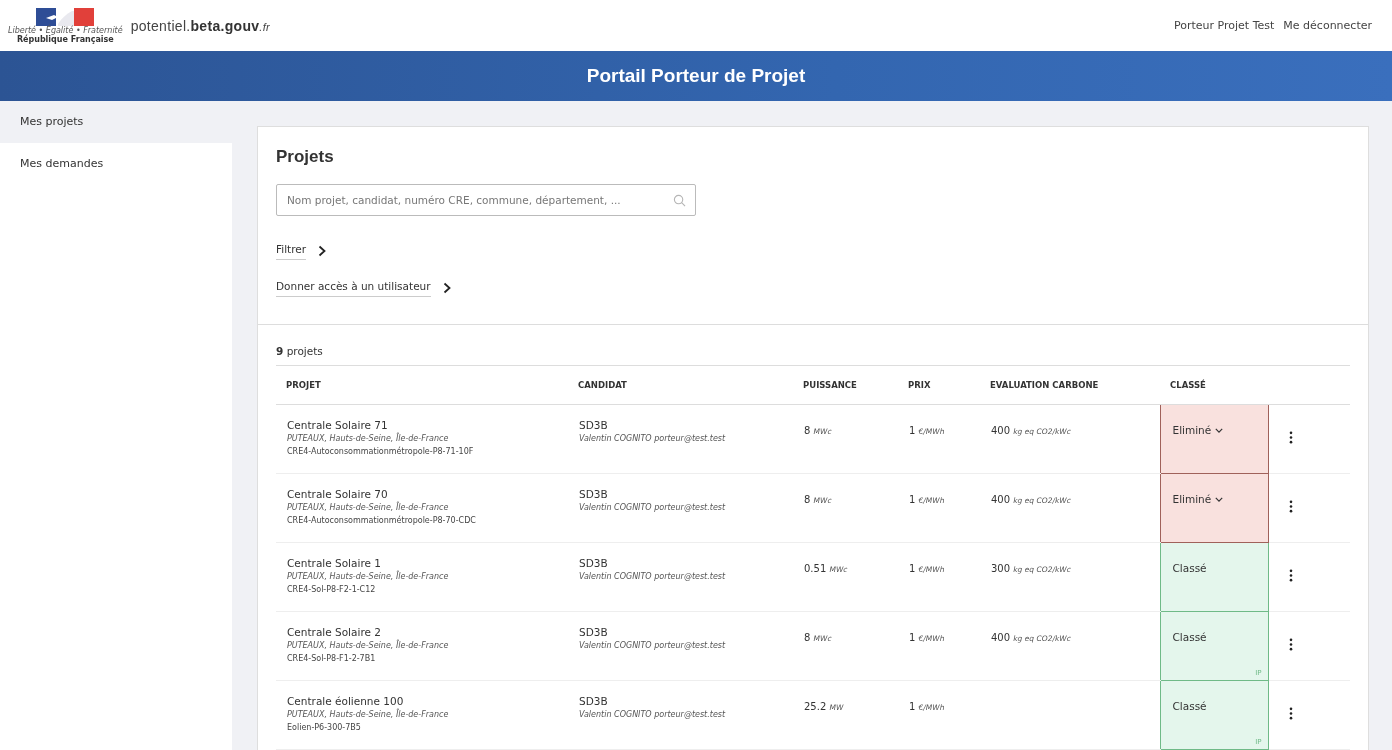 The width and height of the screenshot is (1392, 750). I want to click on site-link: potentiel.beta.gouv.fr, so click(200, 25).